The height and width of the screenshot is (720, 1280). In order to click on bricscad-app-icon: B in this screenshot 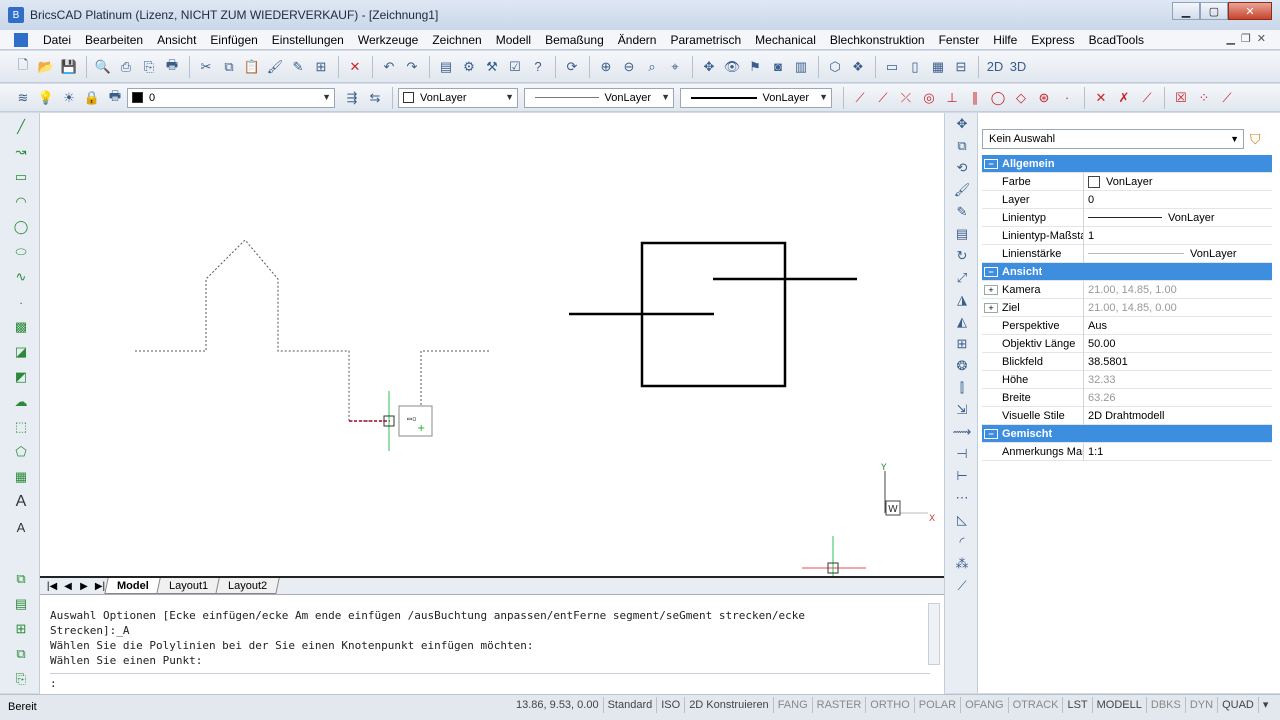, I will do `click(16, 15)`.